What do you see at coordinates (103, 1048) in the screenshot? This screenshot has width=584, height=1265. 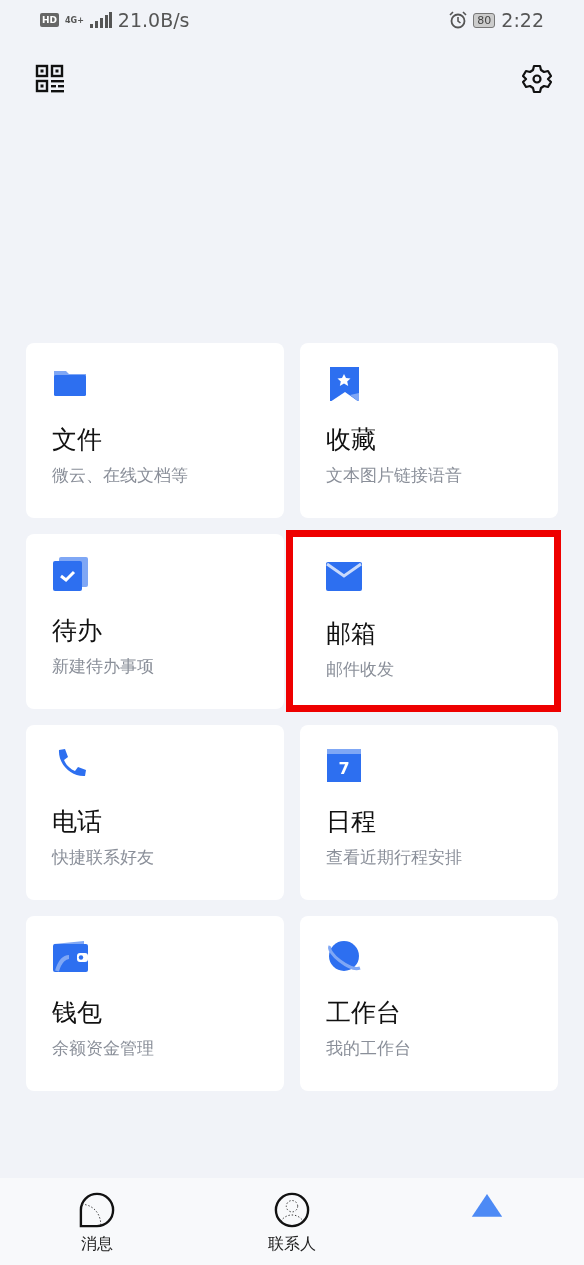 I see `tile-subtitle: 余额资金管理` at bounding box center [103, 1048].